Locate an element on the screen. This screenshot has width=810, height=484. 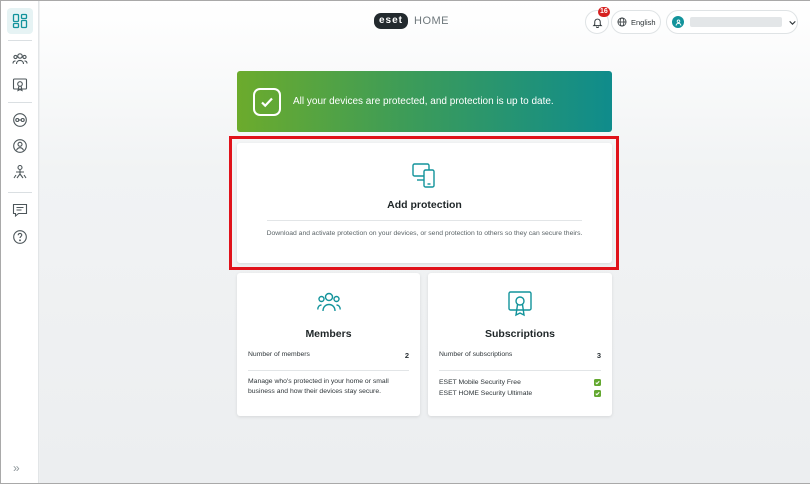
eset-home-logo: eset HOME is located at coordinates (411, 21).